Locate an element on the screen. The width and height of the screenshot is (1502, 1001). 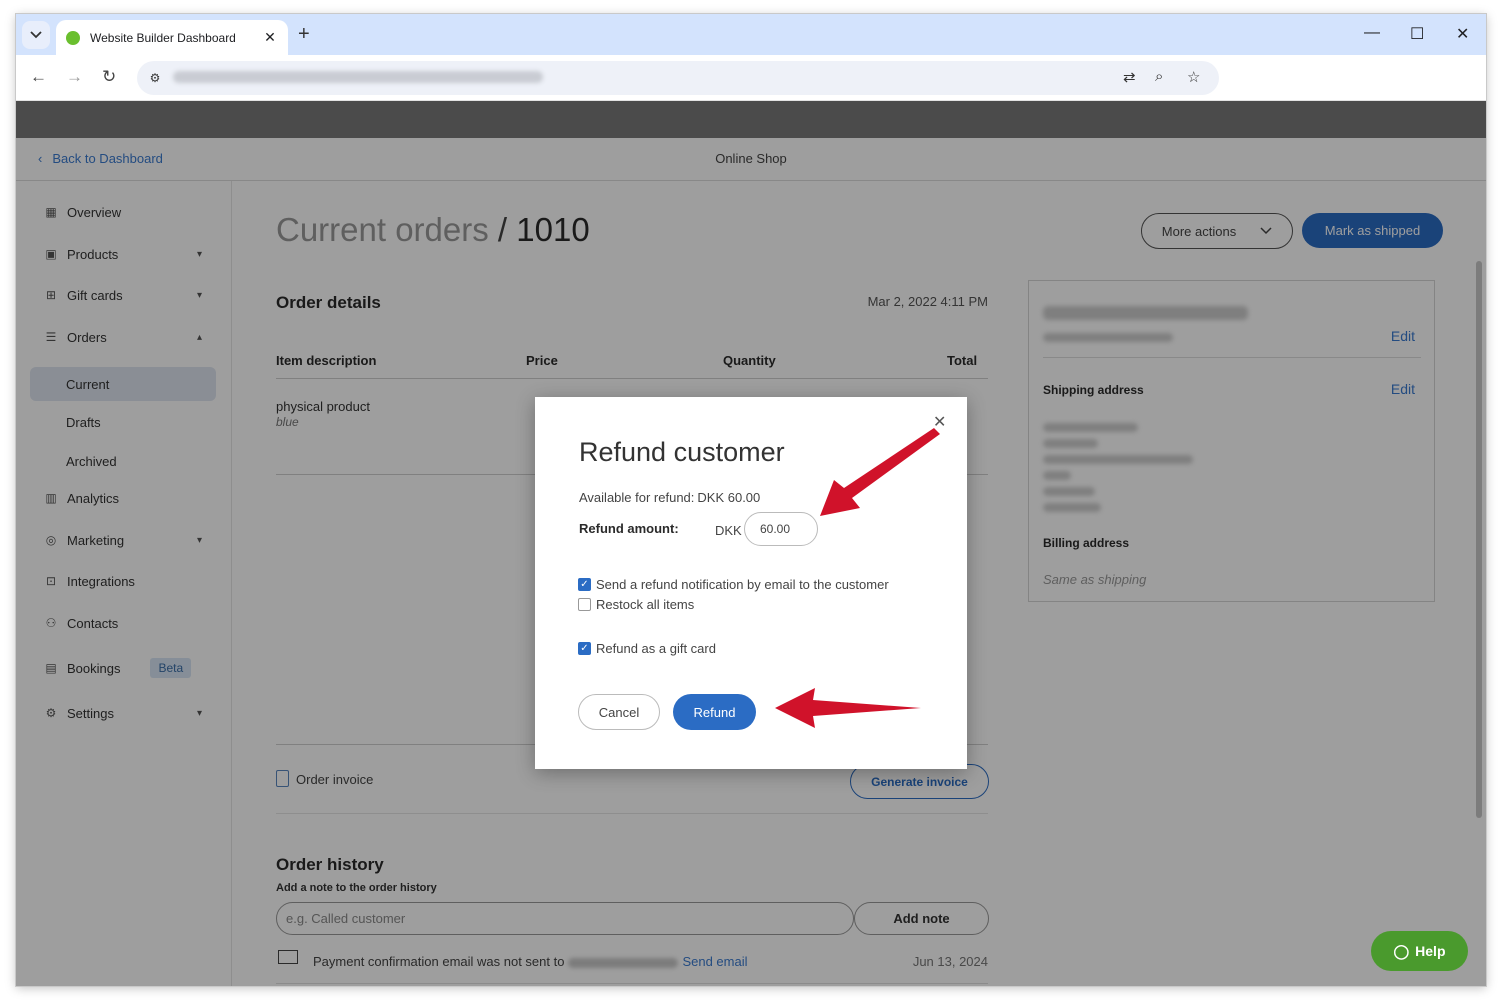
available-label: Available for refund: is located at coordinates (637, 497).